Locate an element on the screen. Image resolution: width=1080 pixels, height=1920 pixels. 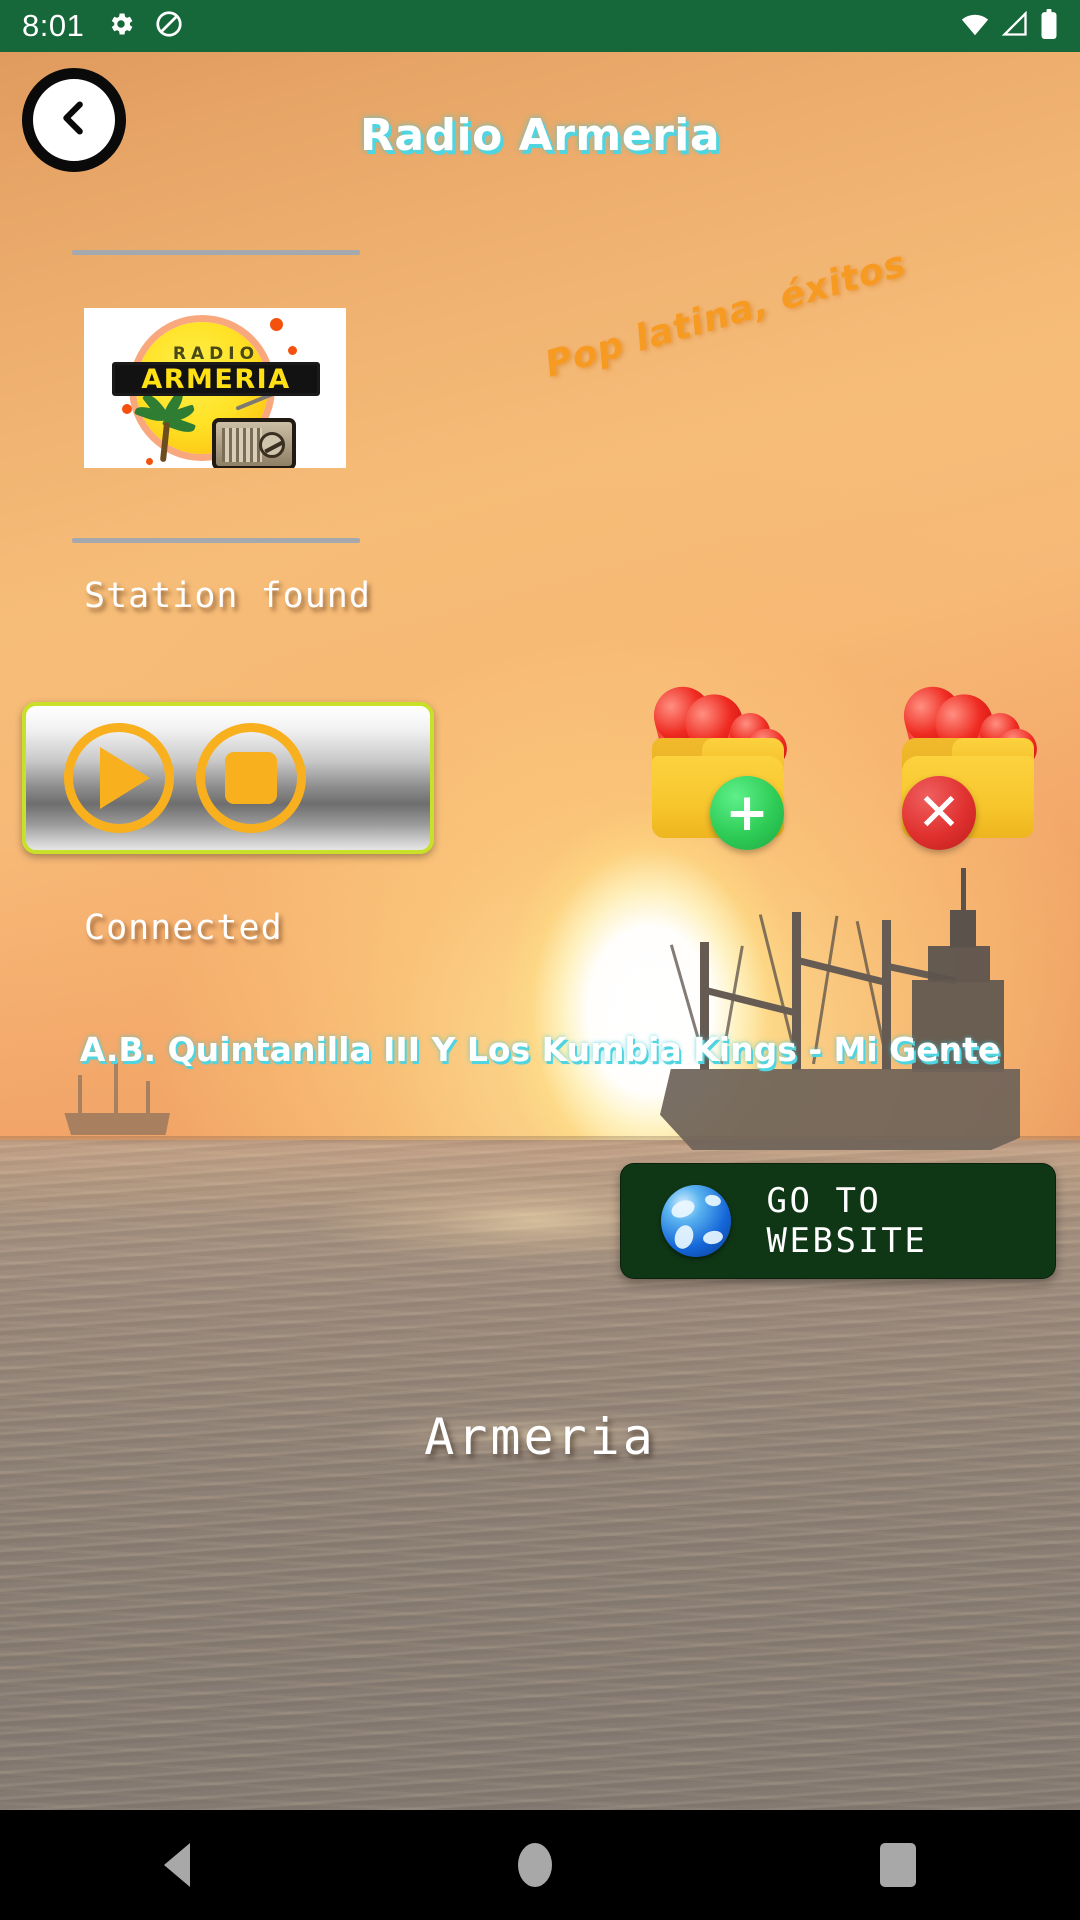
plus-badge-icon: + is located at coordinates (747, 813).